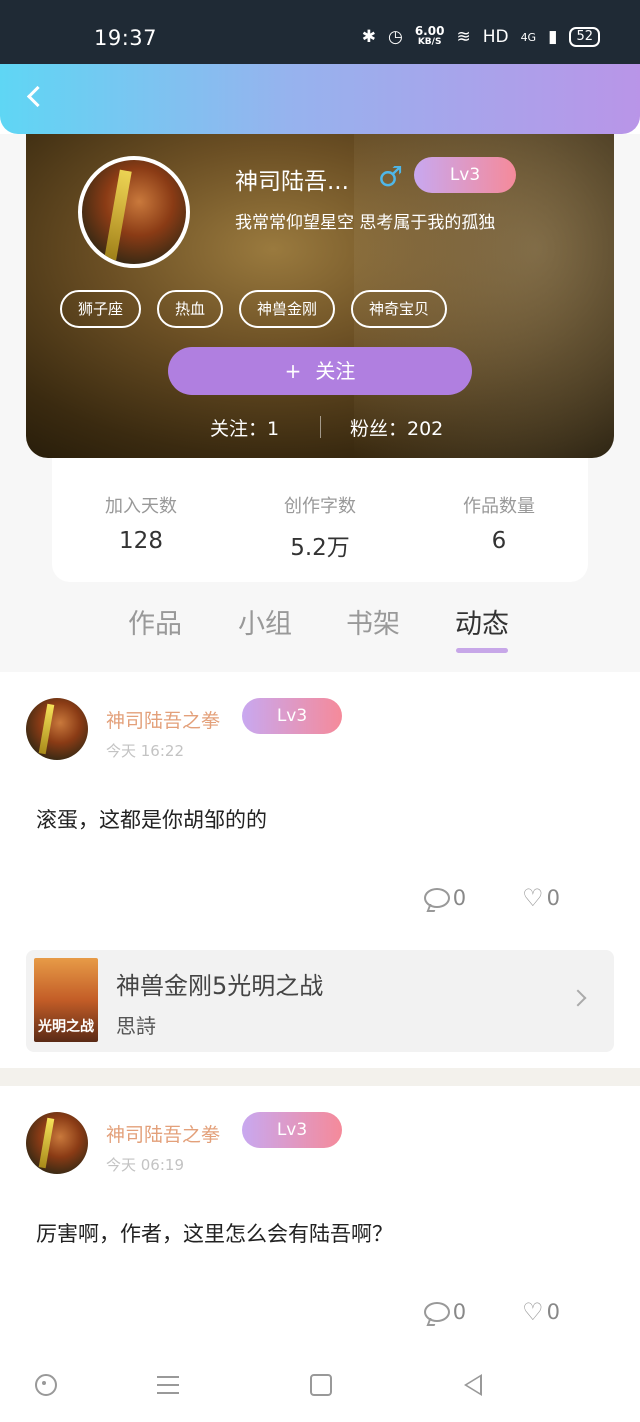 This screenshot has height=1422, width=640. I want to click on stat-word-count: 创作字数 5.2万, so click(320, 527).